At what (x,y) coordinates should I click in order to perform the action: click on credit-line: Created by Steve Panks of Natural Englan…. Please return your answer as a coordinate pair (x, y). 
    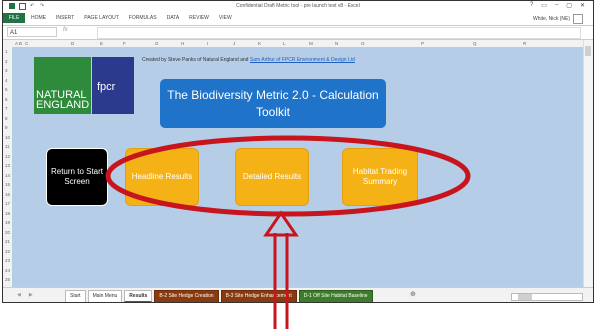
    Looking at the image, I should click on (248, 60).